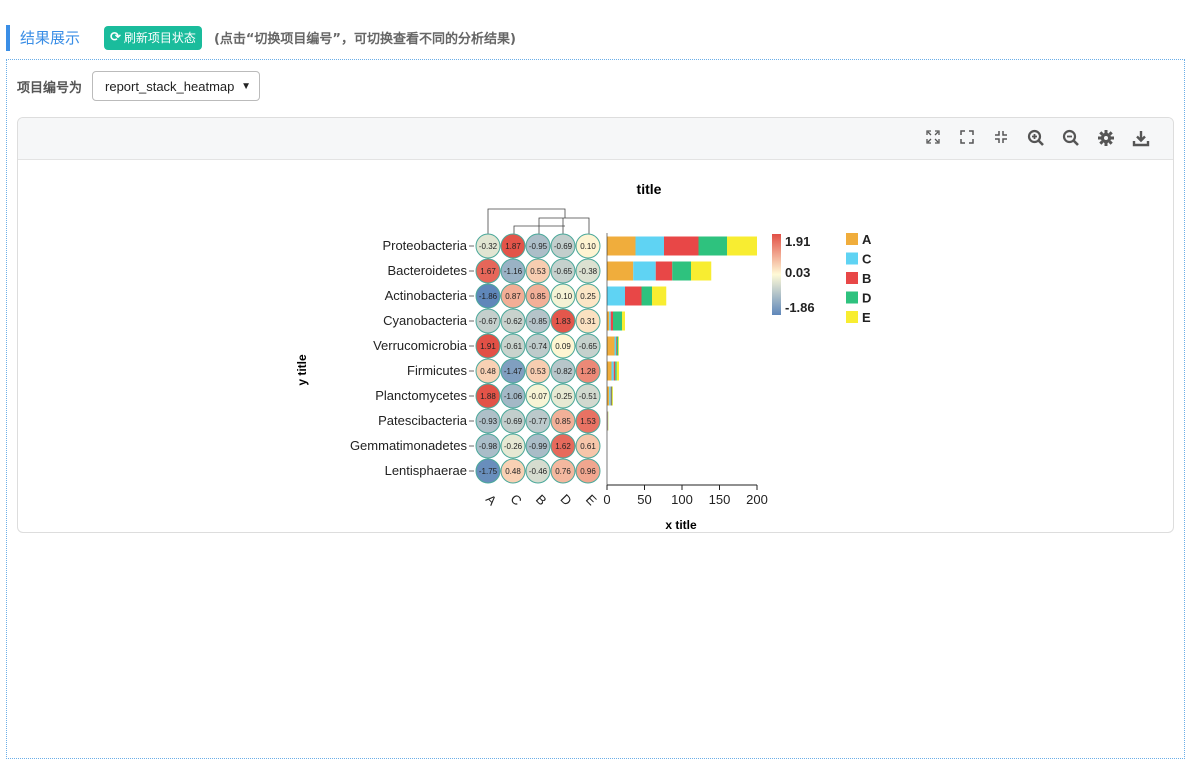 This screenshot has width=1193, height=759. Describe the element at coordinates (720, 499) in the screenshot. I see `x-tick-label: 150` at that location.